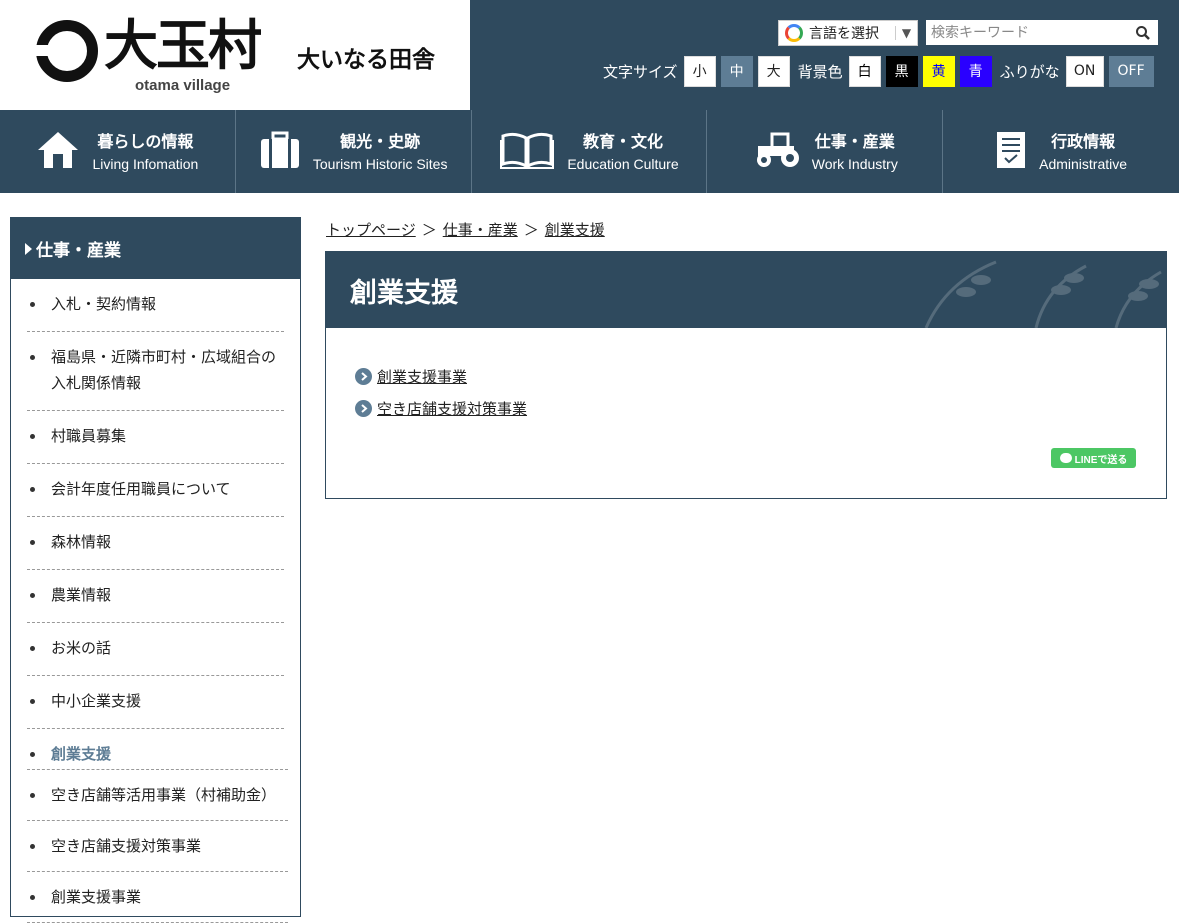 The width and height of the screenshot is (1179, 923). Describe the element at coordinates (155, 305) in the screenshot. I see `sidebar-item: 入札・契約情報` at that location.